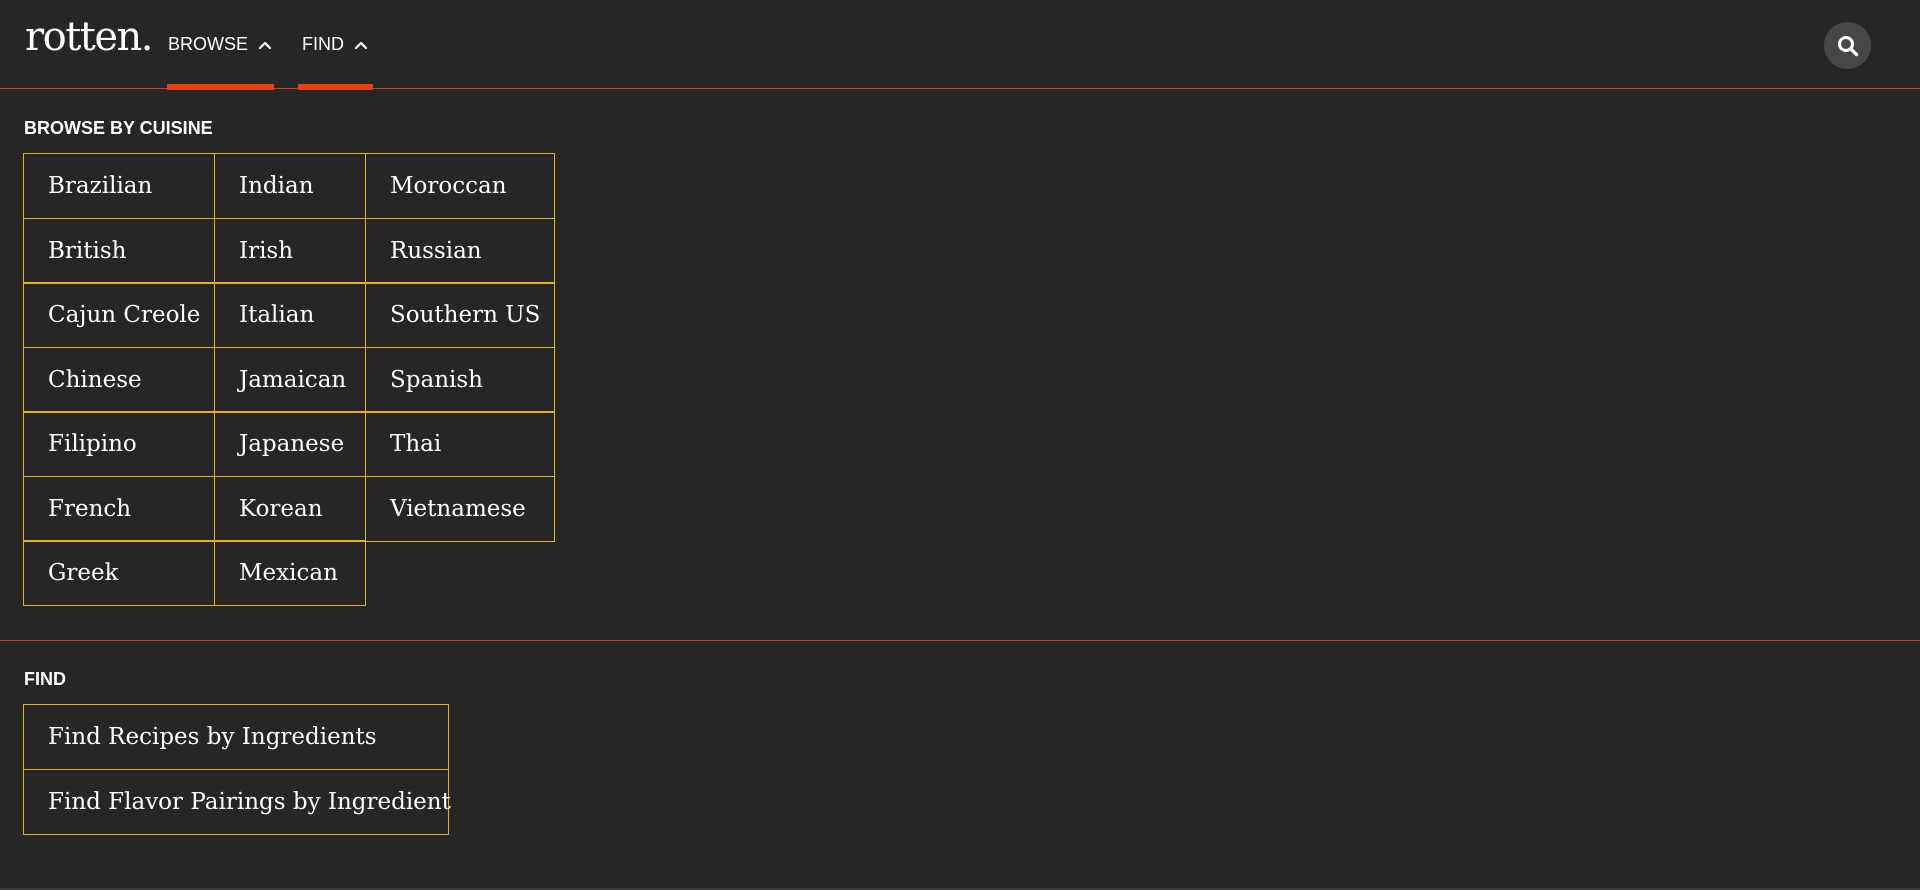 The height and width of the screenshot is (890, 1920). Describe the element at coordinates (960, 45) in the screenshot. I see `site-header: rotten. BROWSE FIND` at that location.